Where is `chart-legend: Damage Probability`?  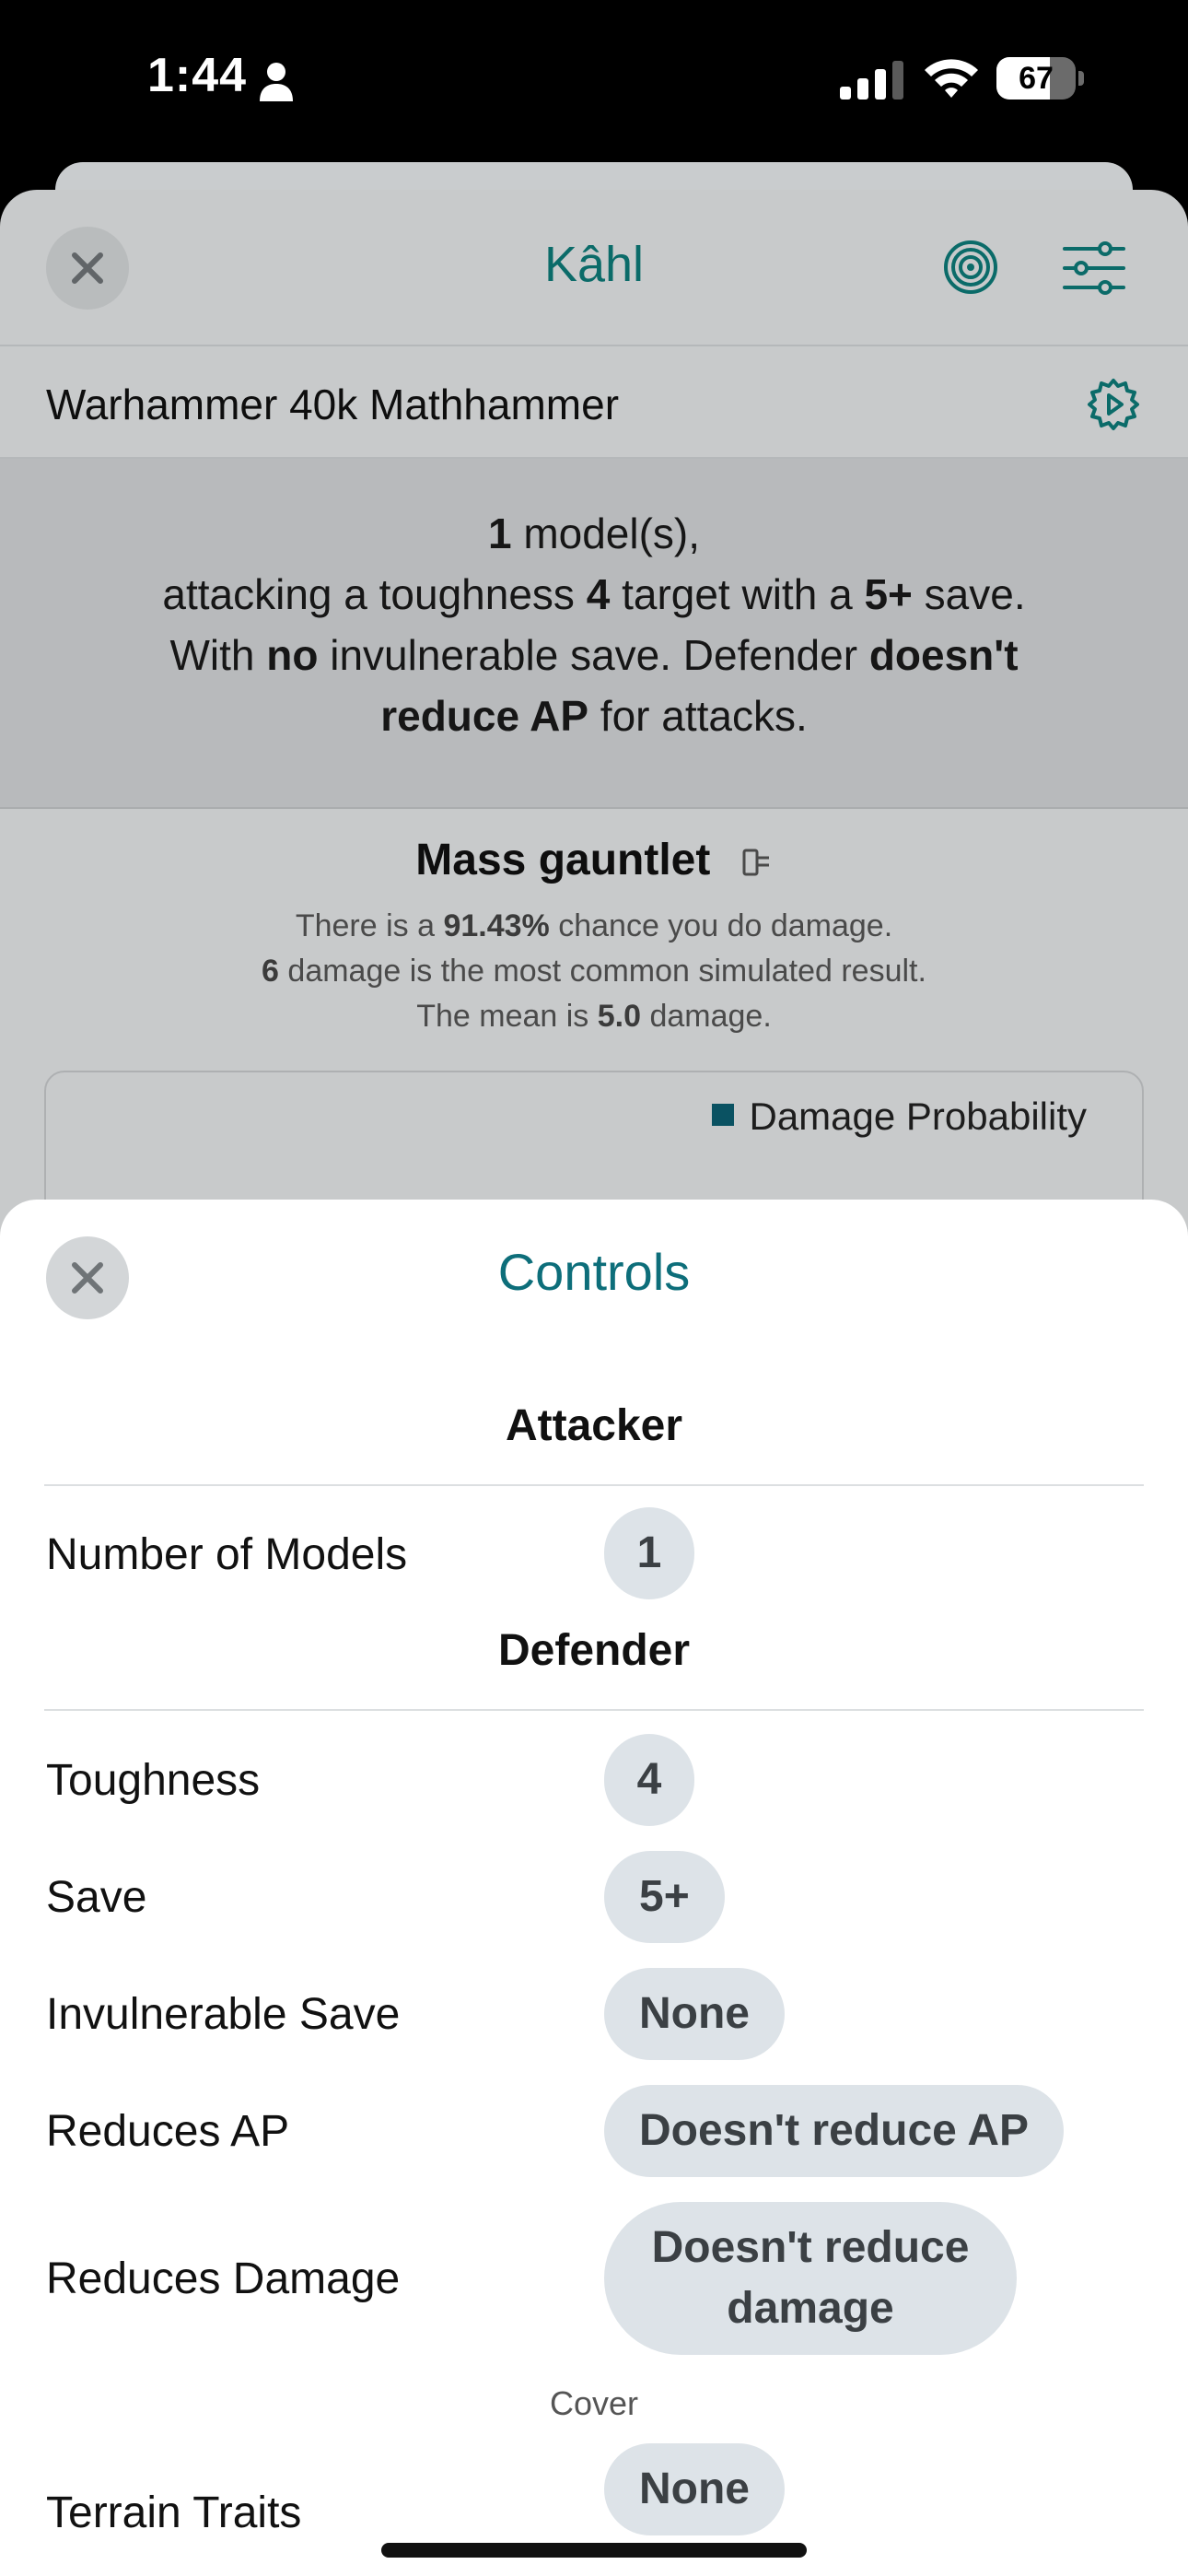
chart-legend: Damage Probability is located at coordinates (899, 1117).